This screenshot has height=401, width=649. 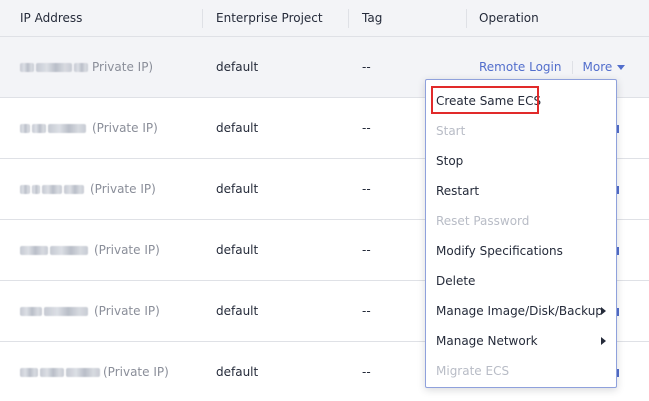 What do you see at coordinates (450, 161) in the screenshot?
I see `menu-item-label: Stop` at bounding box center [450, 161].